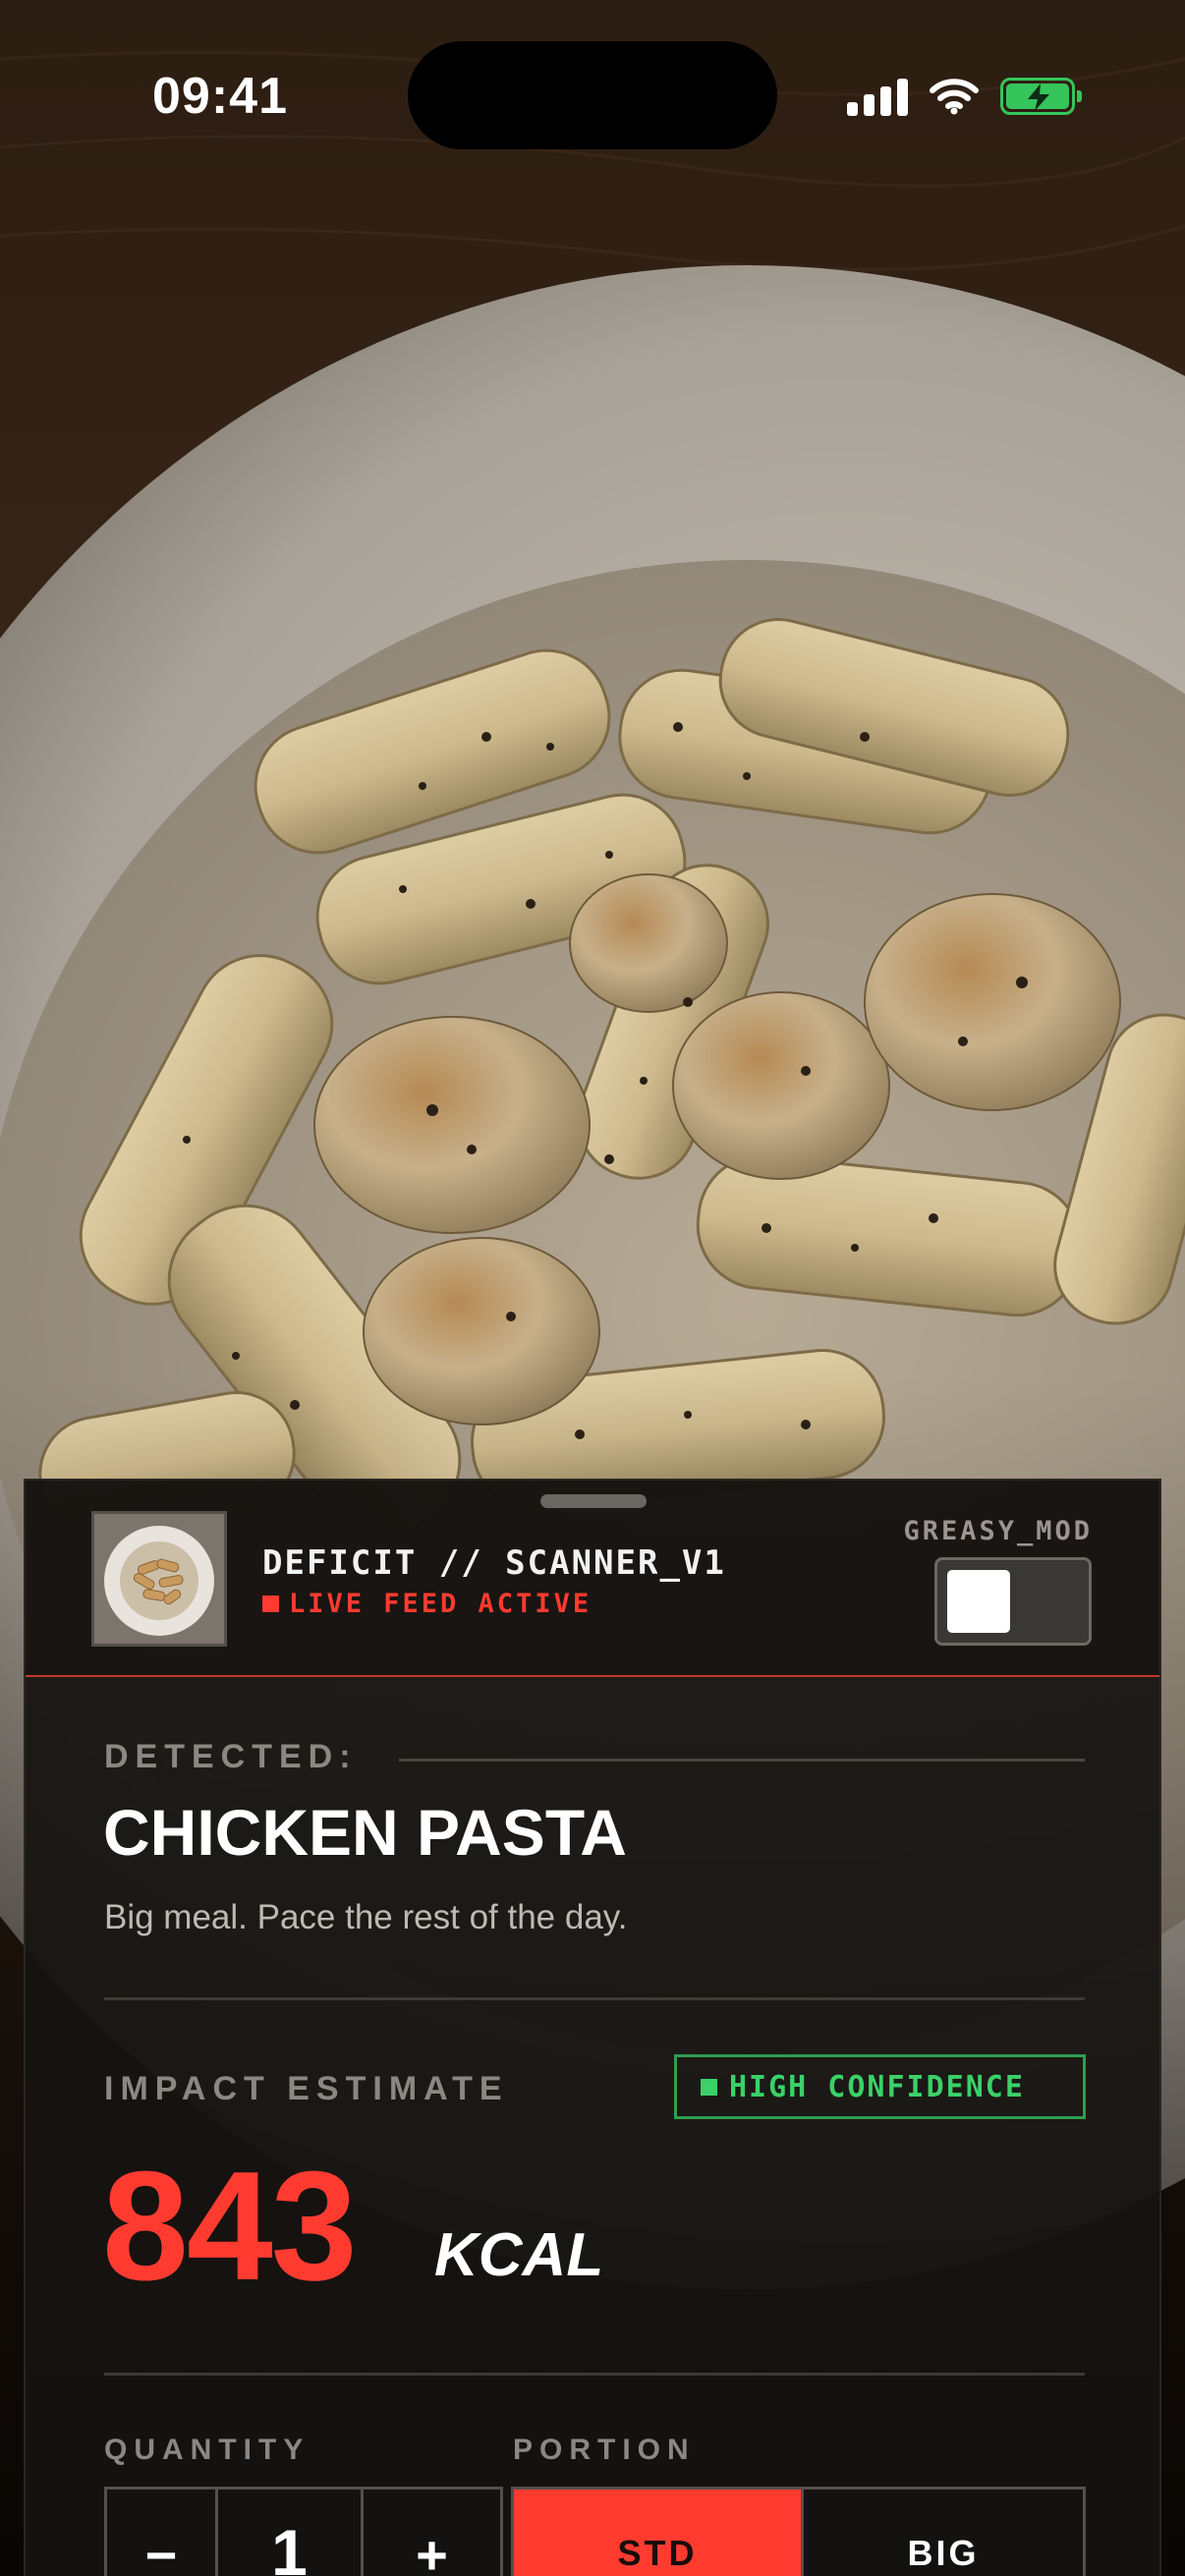 This screenshot has height=2576, width=1185. What do you see at coordinates (441, 1604) in the screenshot?
I see `live-status-text: LIVE FEED ACTIVE` at bounding box center [441, 1604].